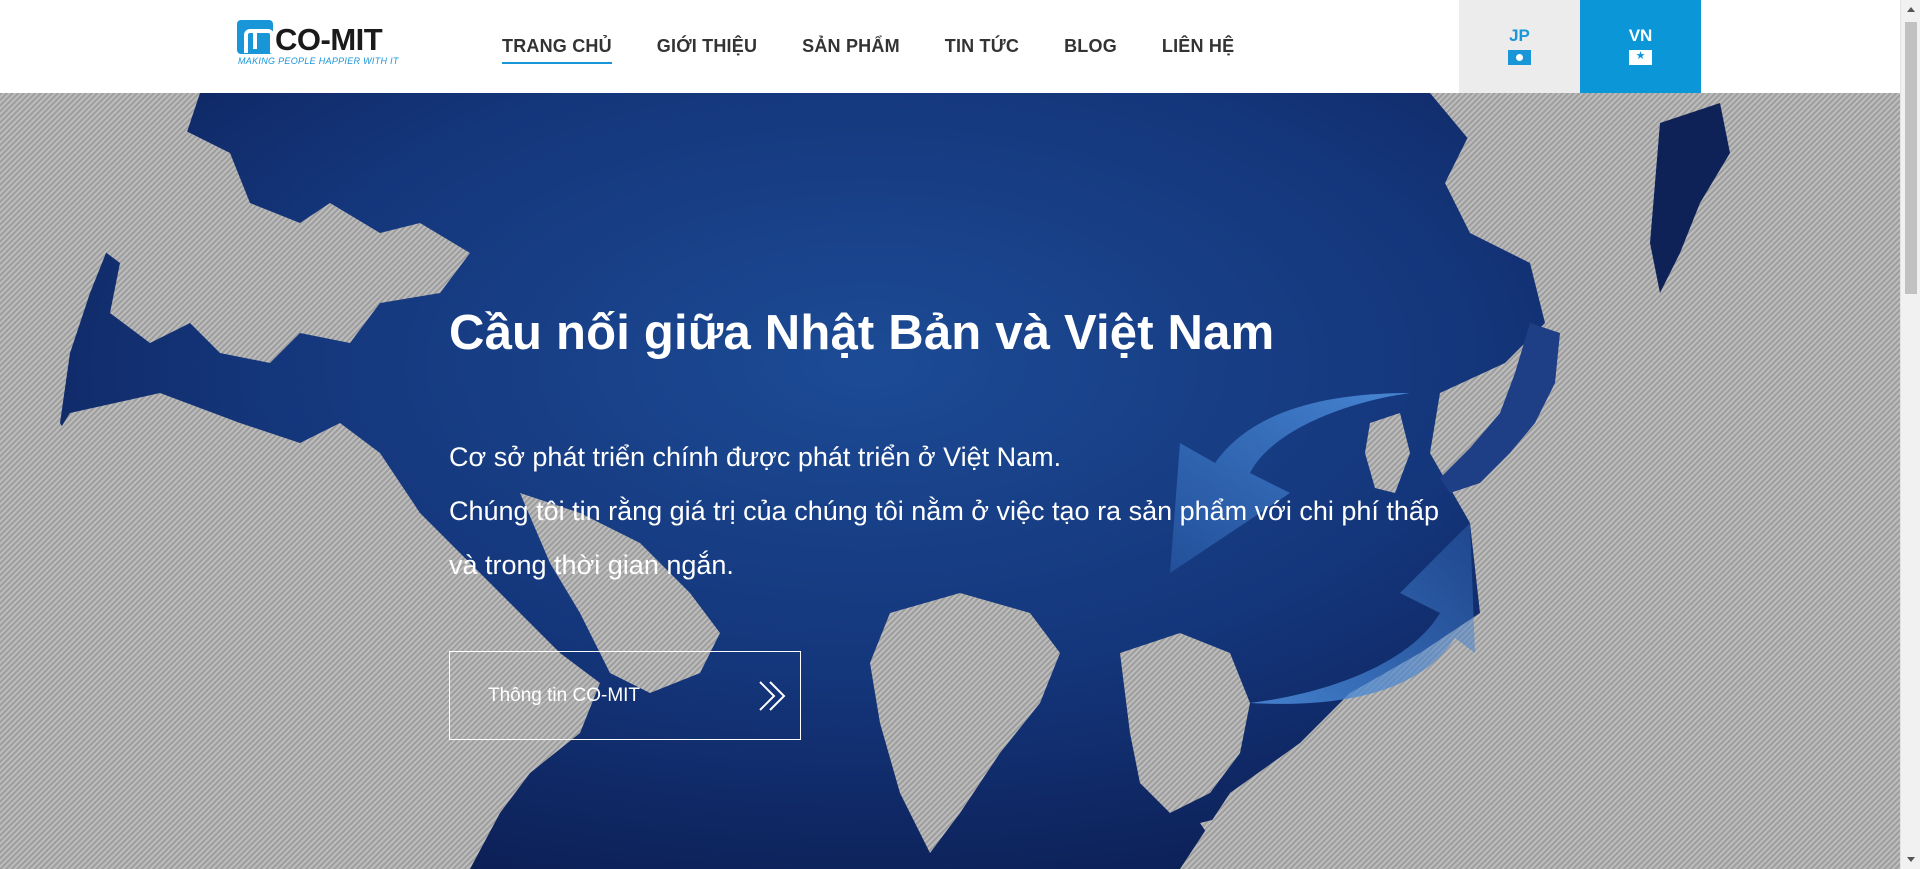 The image size is (1920, 869). What do you see at coordinates (255, 37) in the screenshot?
I see `comit-logo-icon` at bounding box center [255, 37].